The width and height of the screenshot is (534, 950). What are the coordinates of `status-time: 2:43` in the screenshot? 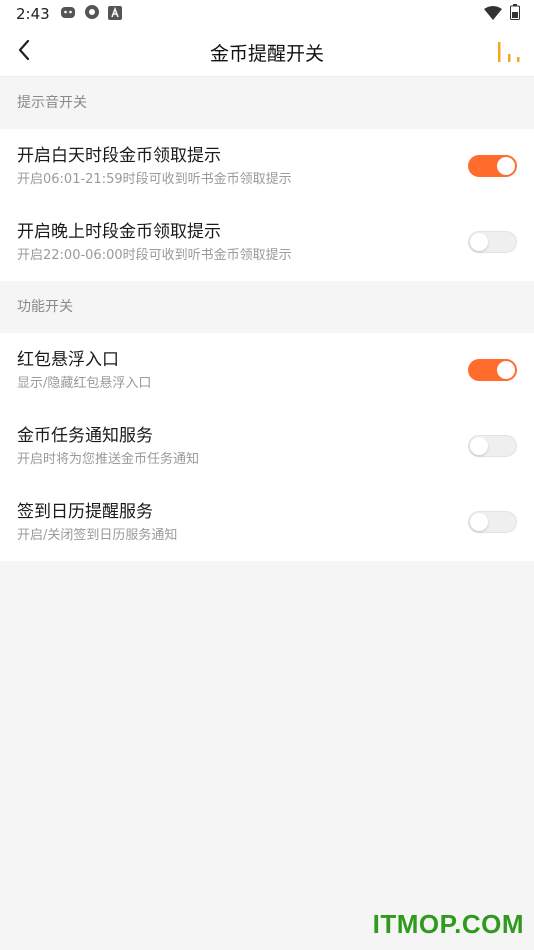 It's located at (33, 14).